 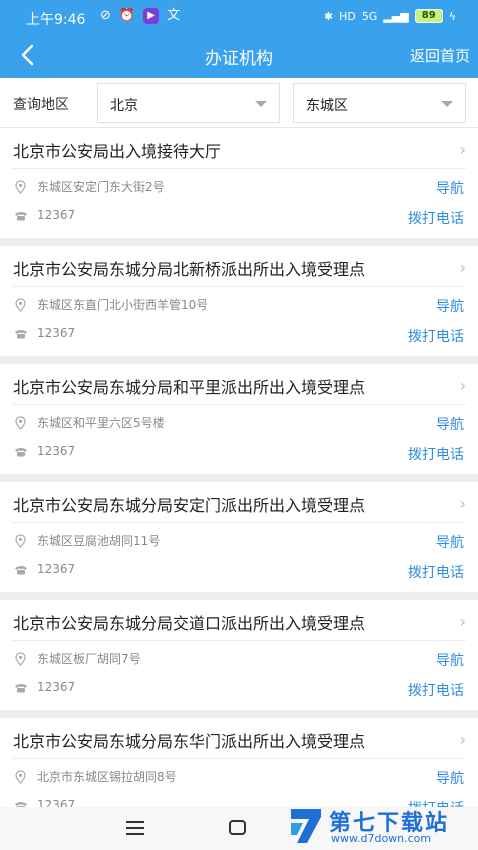 I want to click on city-select: 北京, so click(x=188, y=103).